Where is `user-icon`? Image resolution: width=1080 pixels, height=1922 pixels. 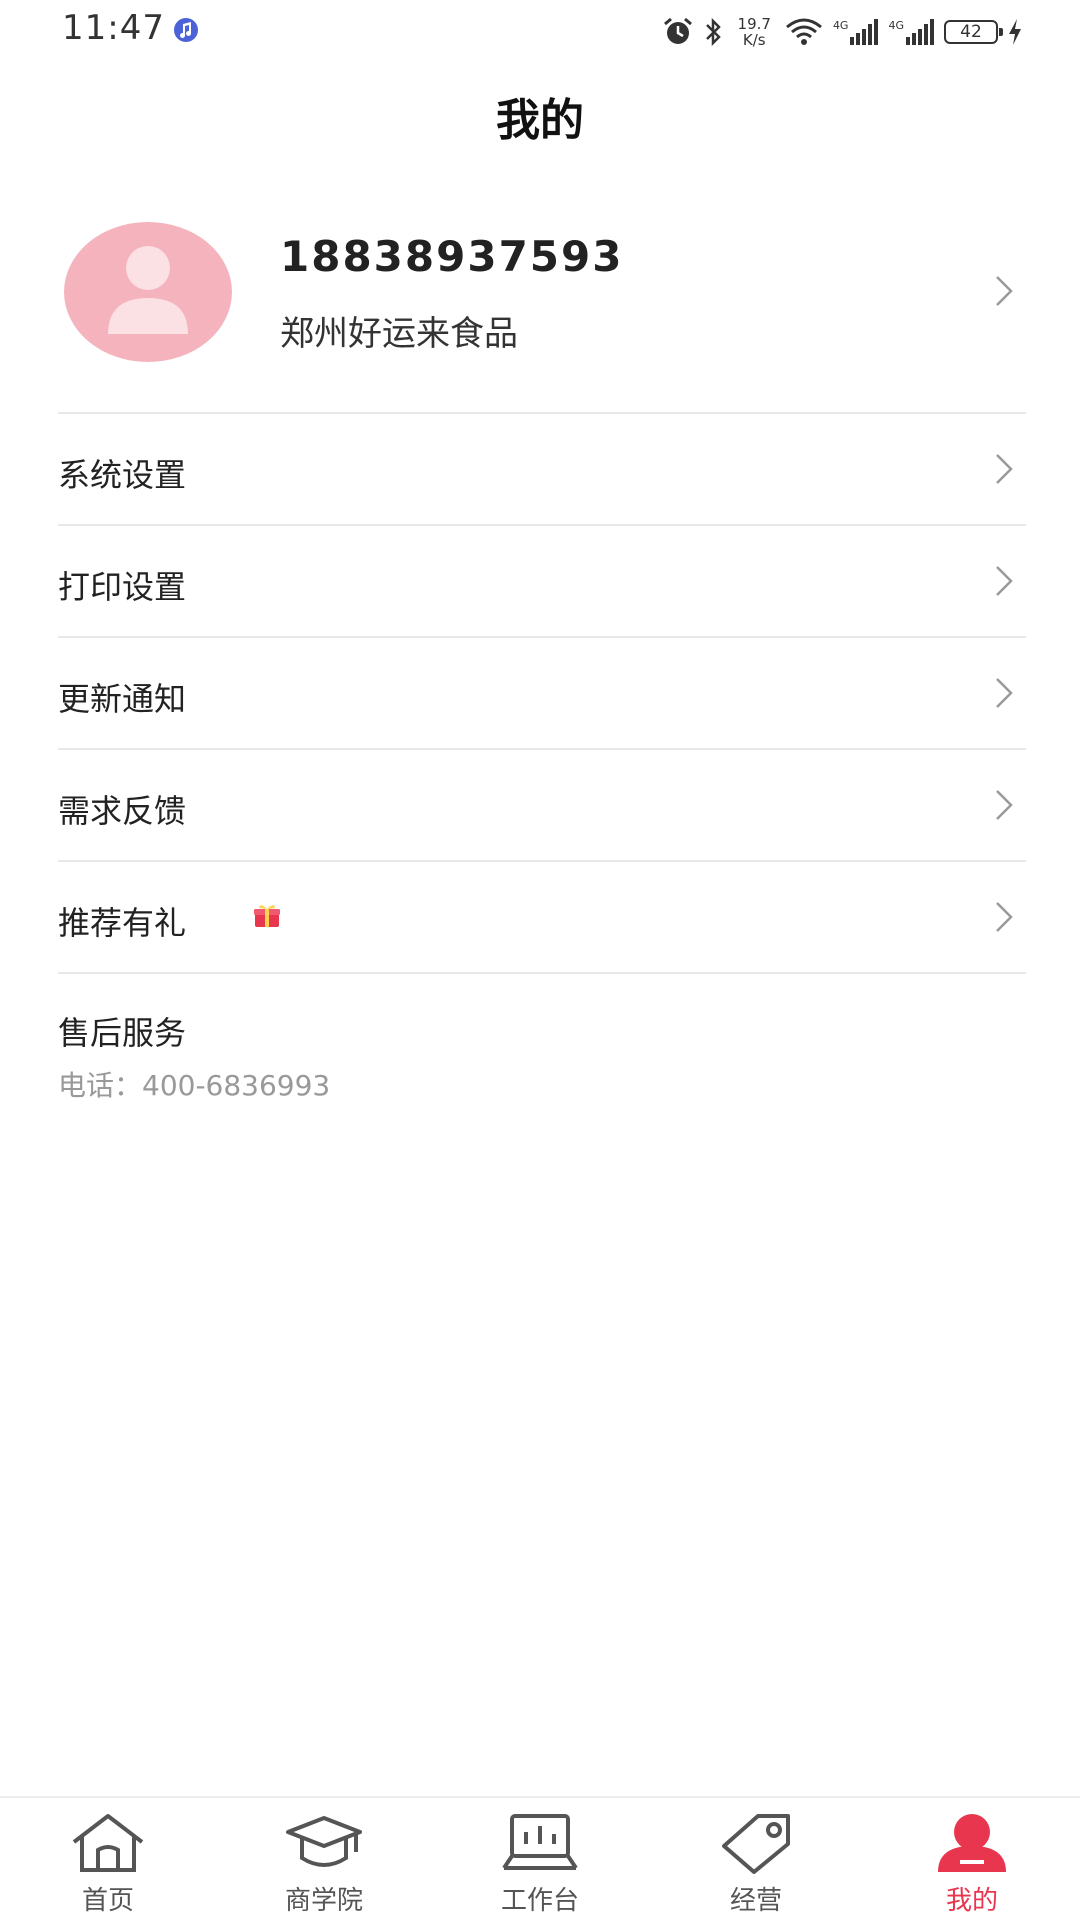 user-icon is located at coordinates (972, 1843).